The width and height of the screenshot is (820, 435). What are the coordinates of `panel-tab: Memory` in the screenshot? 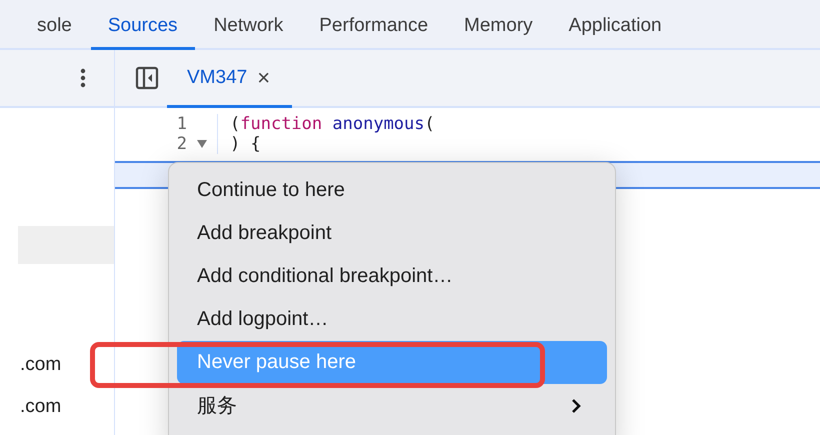 It's located at (498, 25).